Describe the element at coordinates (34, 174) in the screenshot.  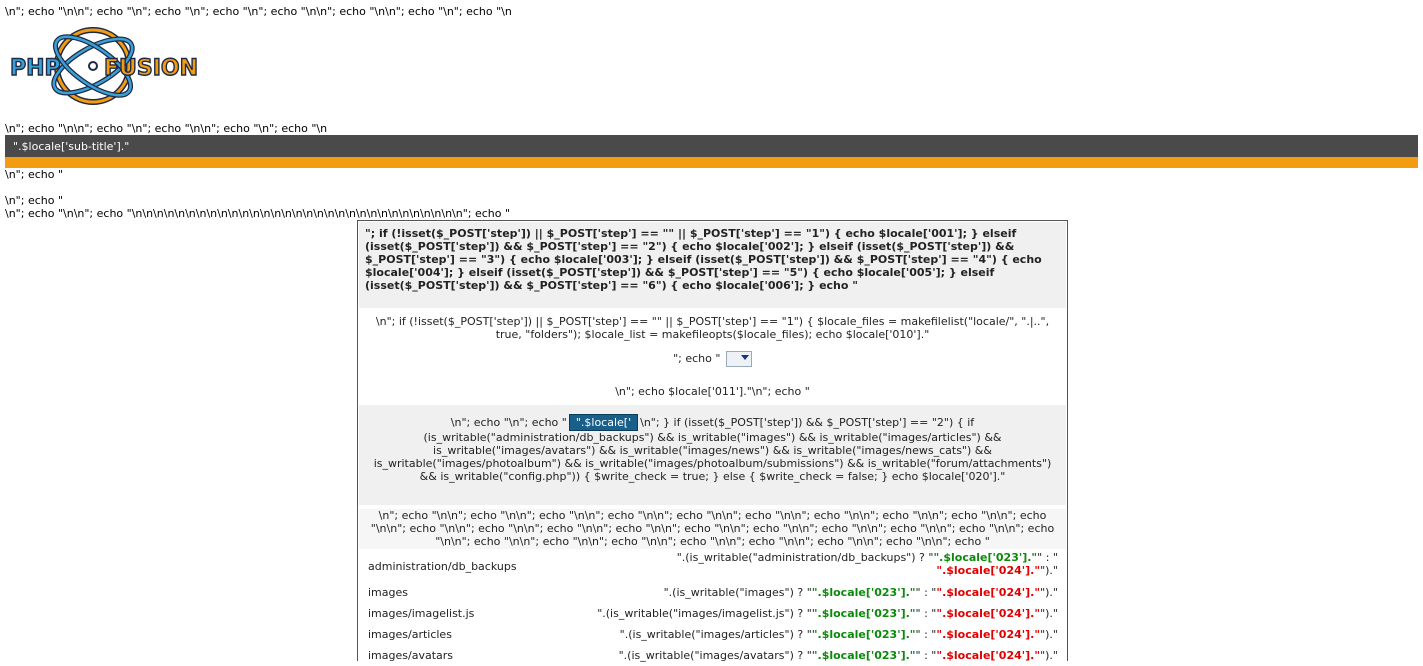
I see `echo-line-3: \n"; echo "` at that location.